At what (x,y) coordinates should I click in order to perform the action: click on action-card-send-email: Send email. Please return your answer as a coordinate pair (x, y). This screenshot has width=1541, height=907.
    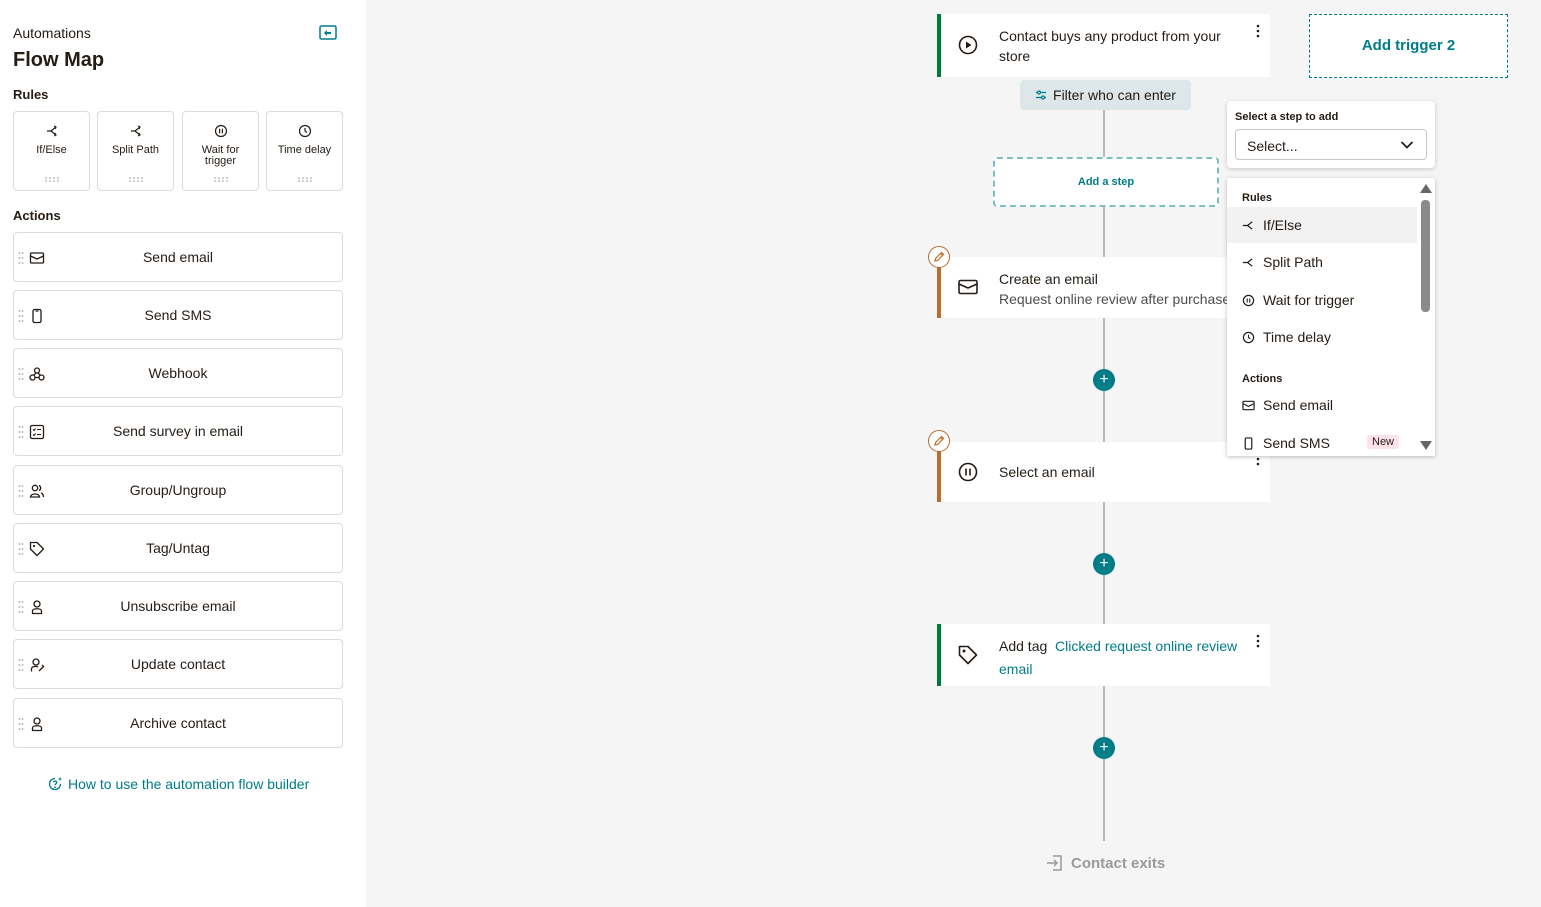
    Looking at the image, I should click on (178, 257).